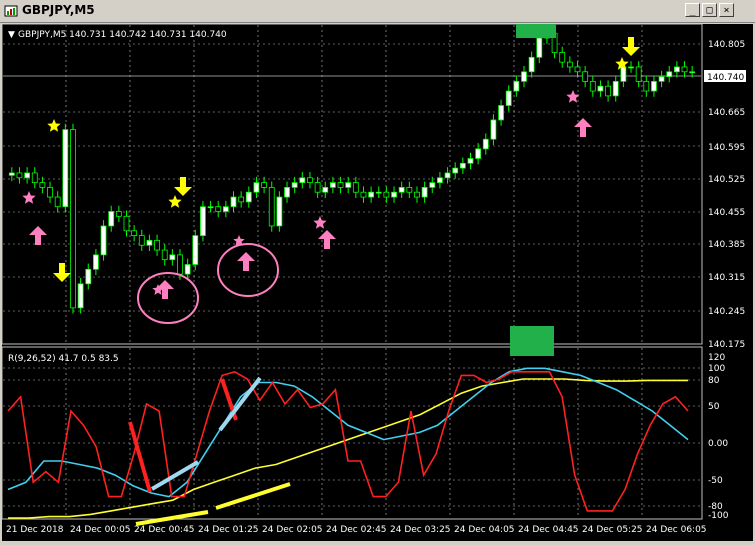 The image size is (755, 545). I want to click on price-label: 140.805, so click(726, 45).